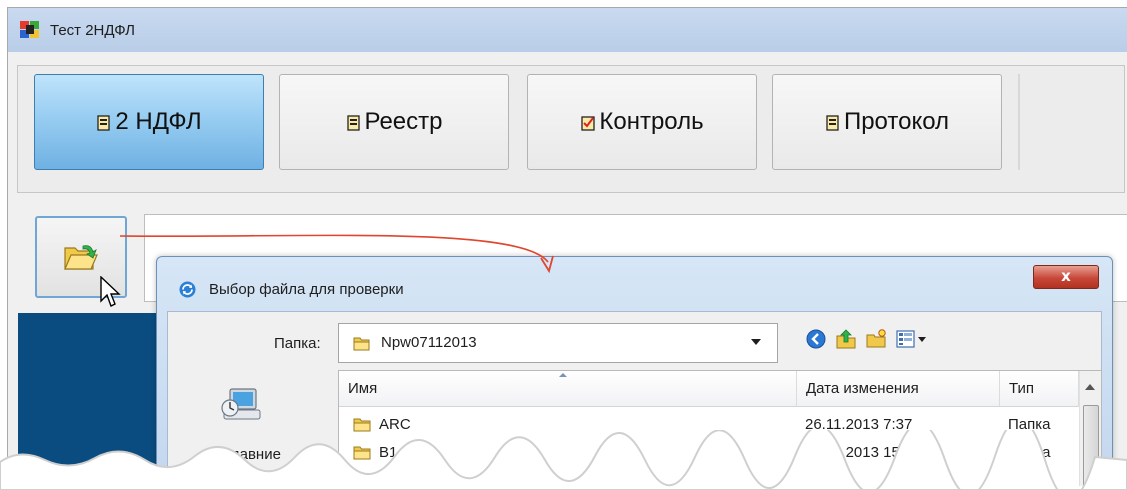 This screenshot has height=490, width=1127. I want to click on close-button: x, so click(1066, 277).